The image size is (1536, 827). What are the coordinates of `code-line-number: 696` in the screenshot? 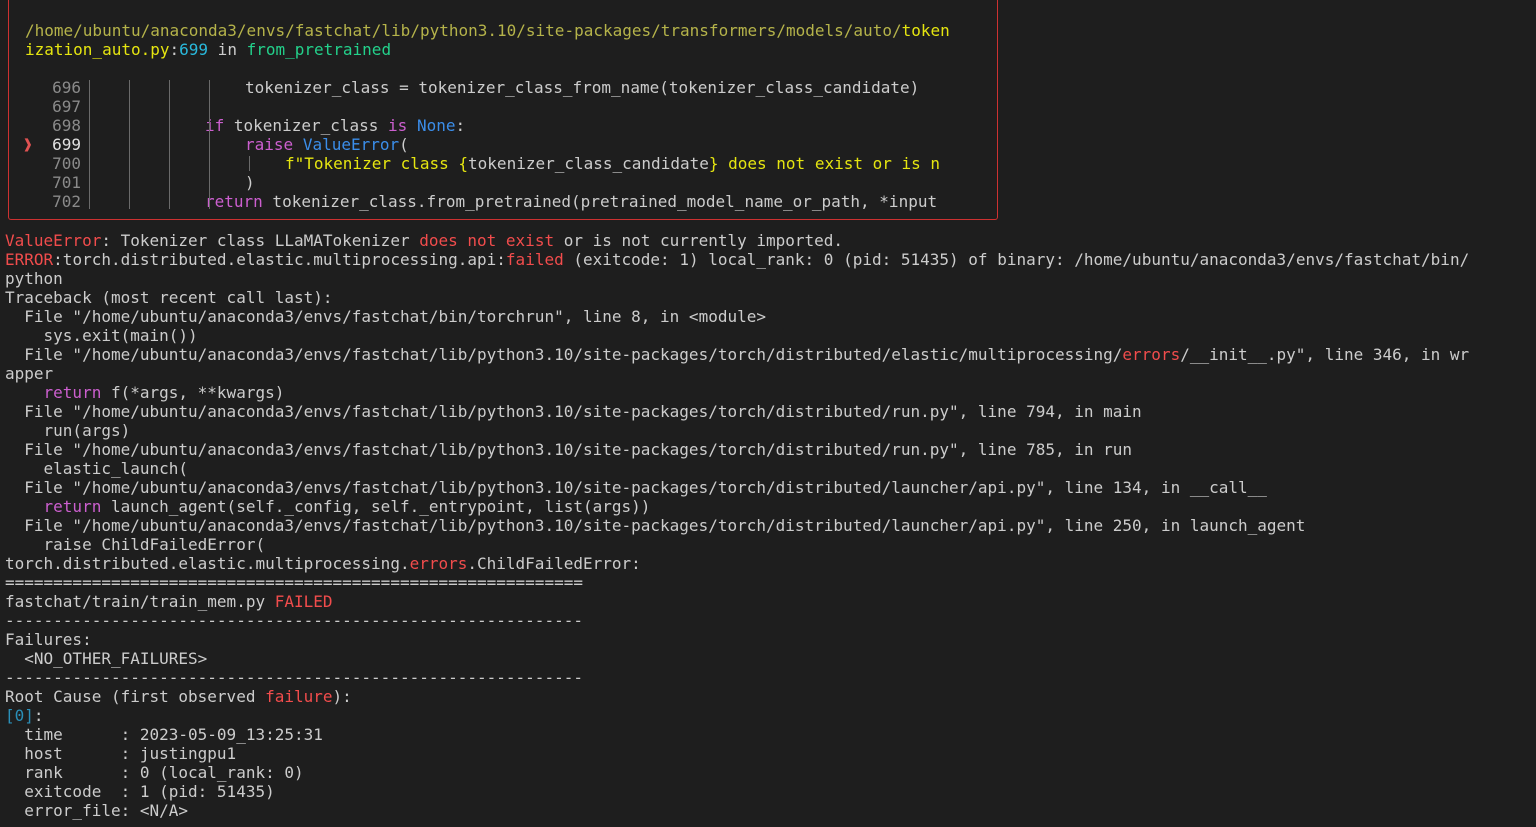 It's located at (66, 87).